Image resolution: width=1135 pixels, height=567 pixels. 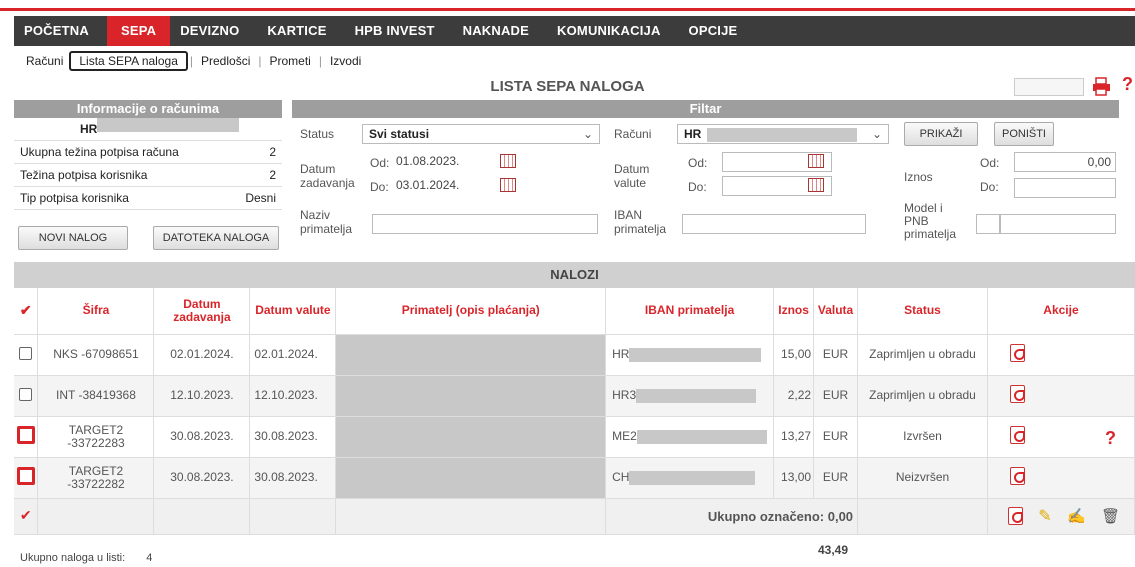 What do you see at coordinates (690, 311) in the screenshot?
I see `col-iban: IBAN primatelja` at bounding box center [690, 311].